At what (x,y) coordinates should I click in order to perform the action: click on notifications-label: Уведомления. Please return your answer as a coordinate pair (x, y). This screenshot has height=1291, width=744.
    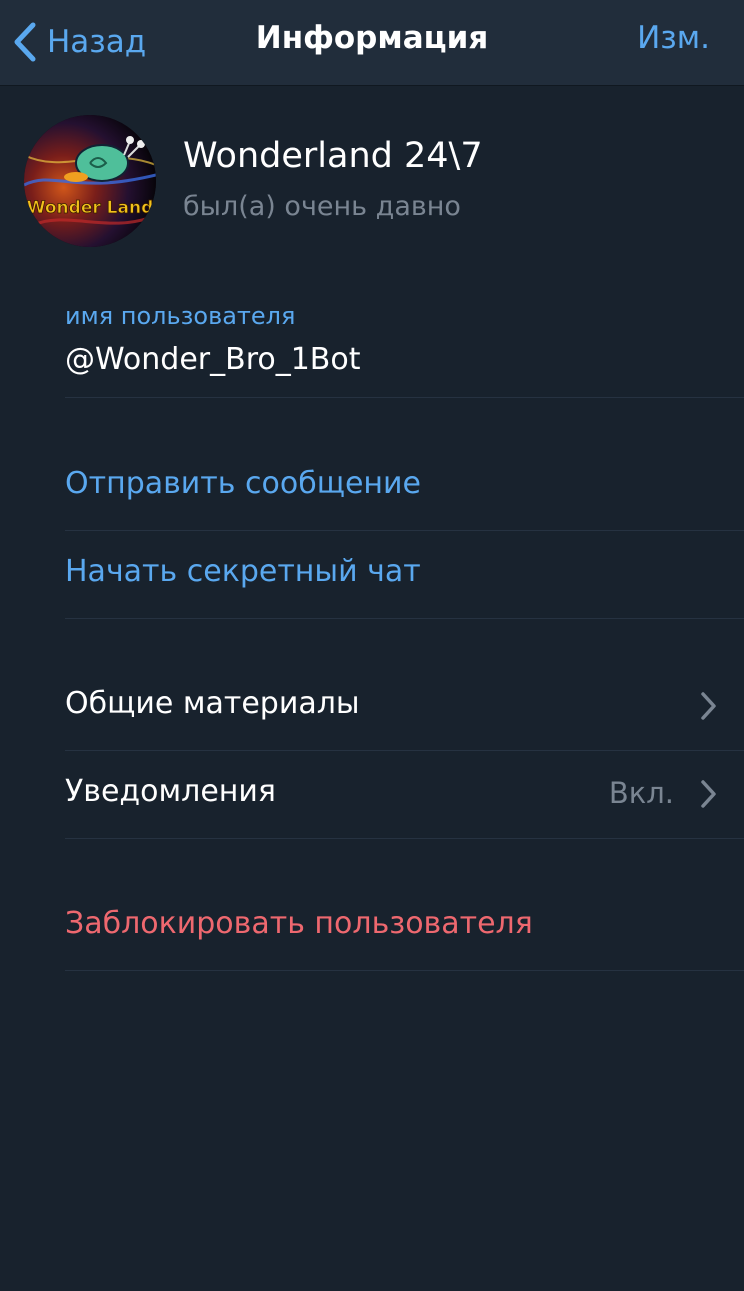
    Looking at the image, I should click on (170, 791).